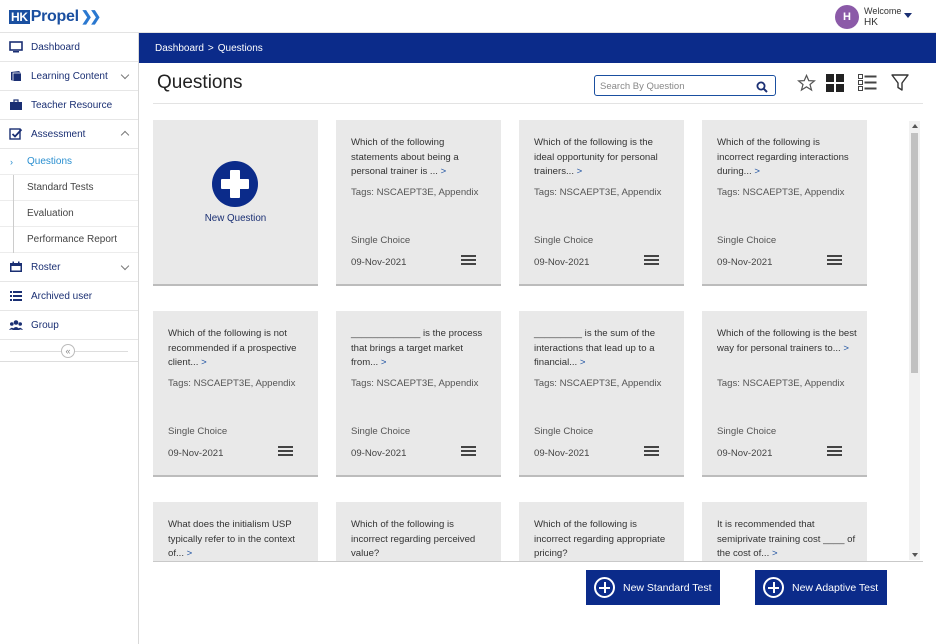 This screenshot has height=644, width=936. Describe the element at coordinates (58, 134) in the screenshot. I see `sidebar-item-label: Assessment` at that location.